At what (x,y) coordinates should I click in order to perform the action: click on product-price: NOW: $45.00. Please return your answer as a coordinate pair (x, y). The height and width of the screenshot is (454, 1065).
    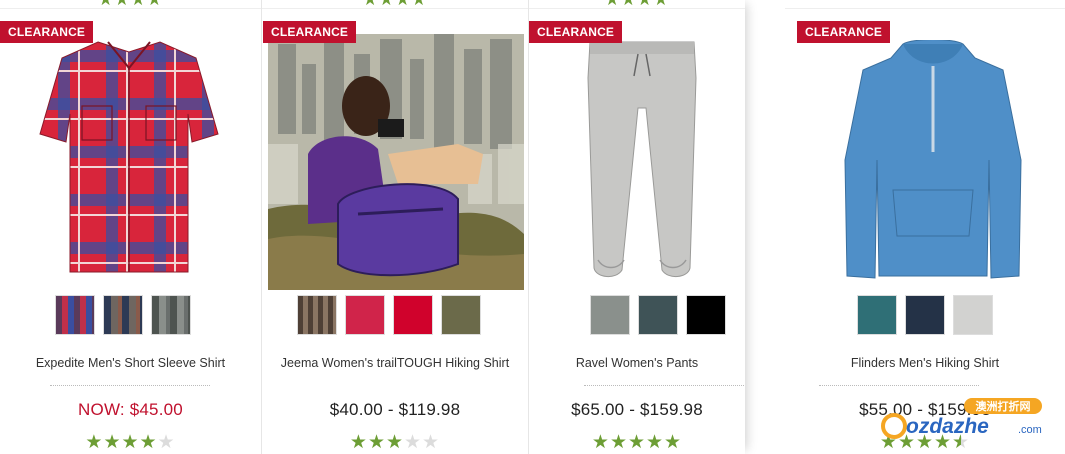
    Looking at the image, I should click on (130, 409).